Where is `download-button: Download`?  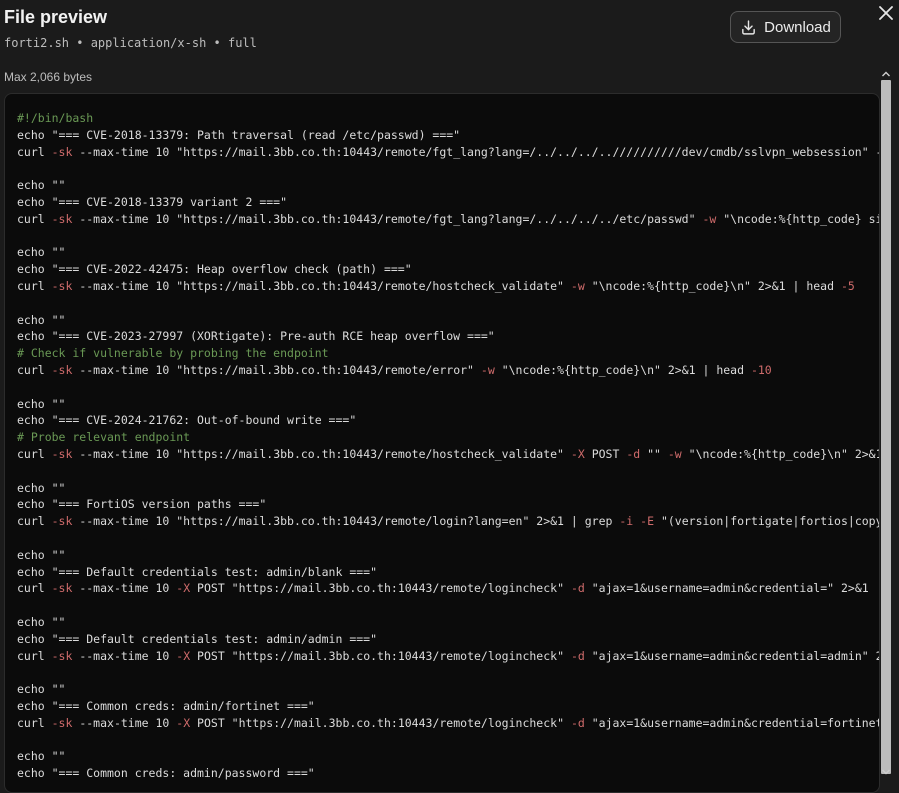
download-button: Download is located at coordinates (785, 27).